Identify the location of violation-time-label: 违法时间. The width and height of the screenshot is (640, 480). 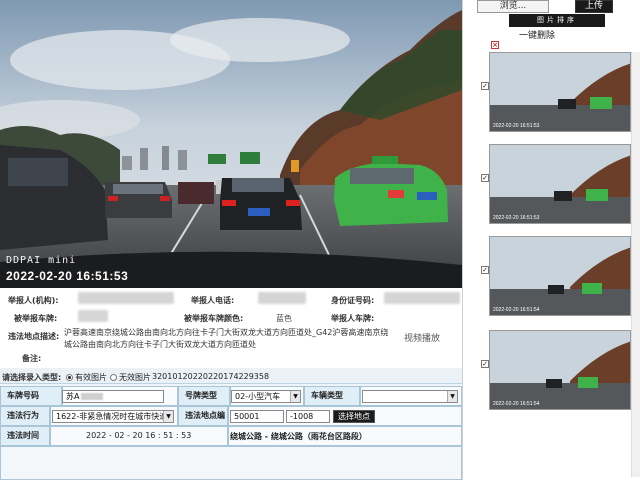
(25, 436).